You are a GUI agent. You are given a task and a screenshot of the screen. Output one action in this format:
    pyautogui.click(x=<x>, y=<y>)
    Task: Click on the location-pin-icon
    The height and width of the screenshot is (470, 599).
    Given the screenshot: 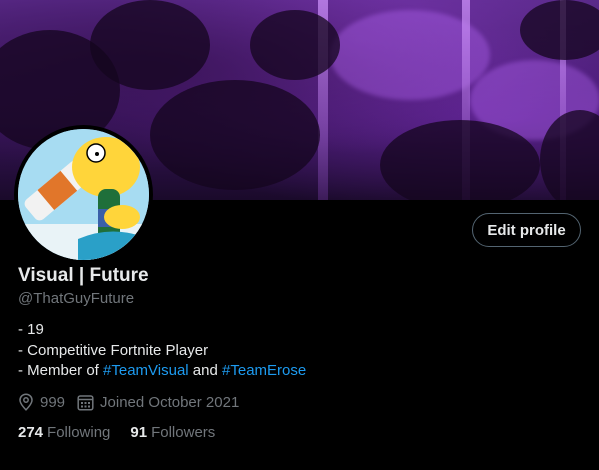 What is the action you would take?
    pyautogui.click(x=26, y=402)
    